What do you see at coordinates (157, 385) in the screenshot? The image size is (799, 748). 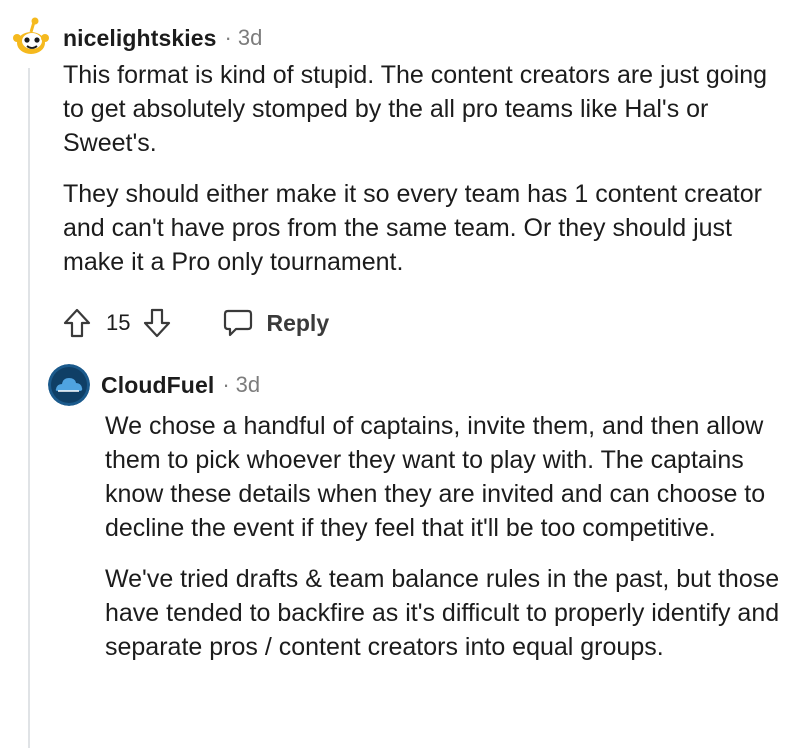 I see `reply-author: CloudFuel` at bounding box center [157, 385].